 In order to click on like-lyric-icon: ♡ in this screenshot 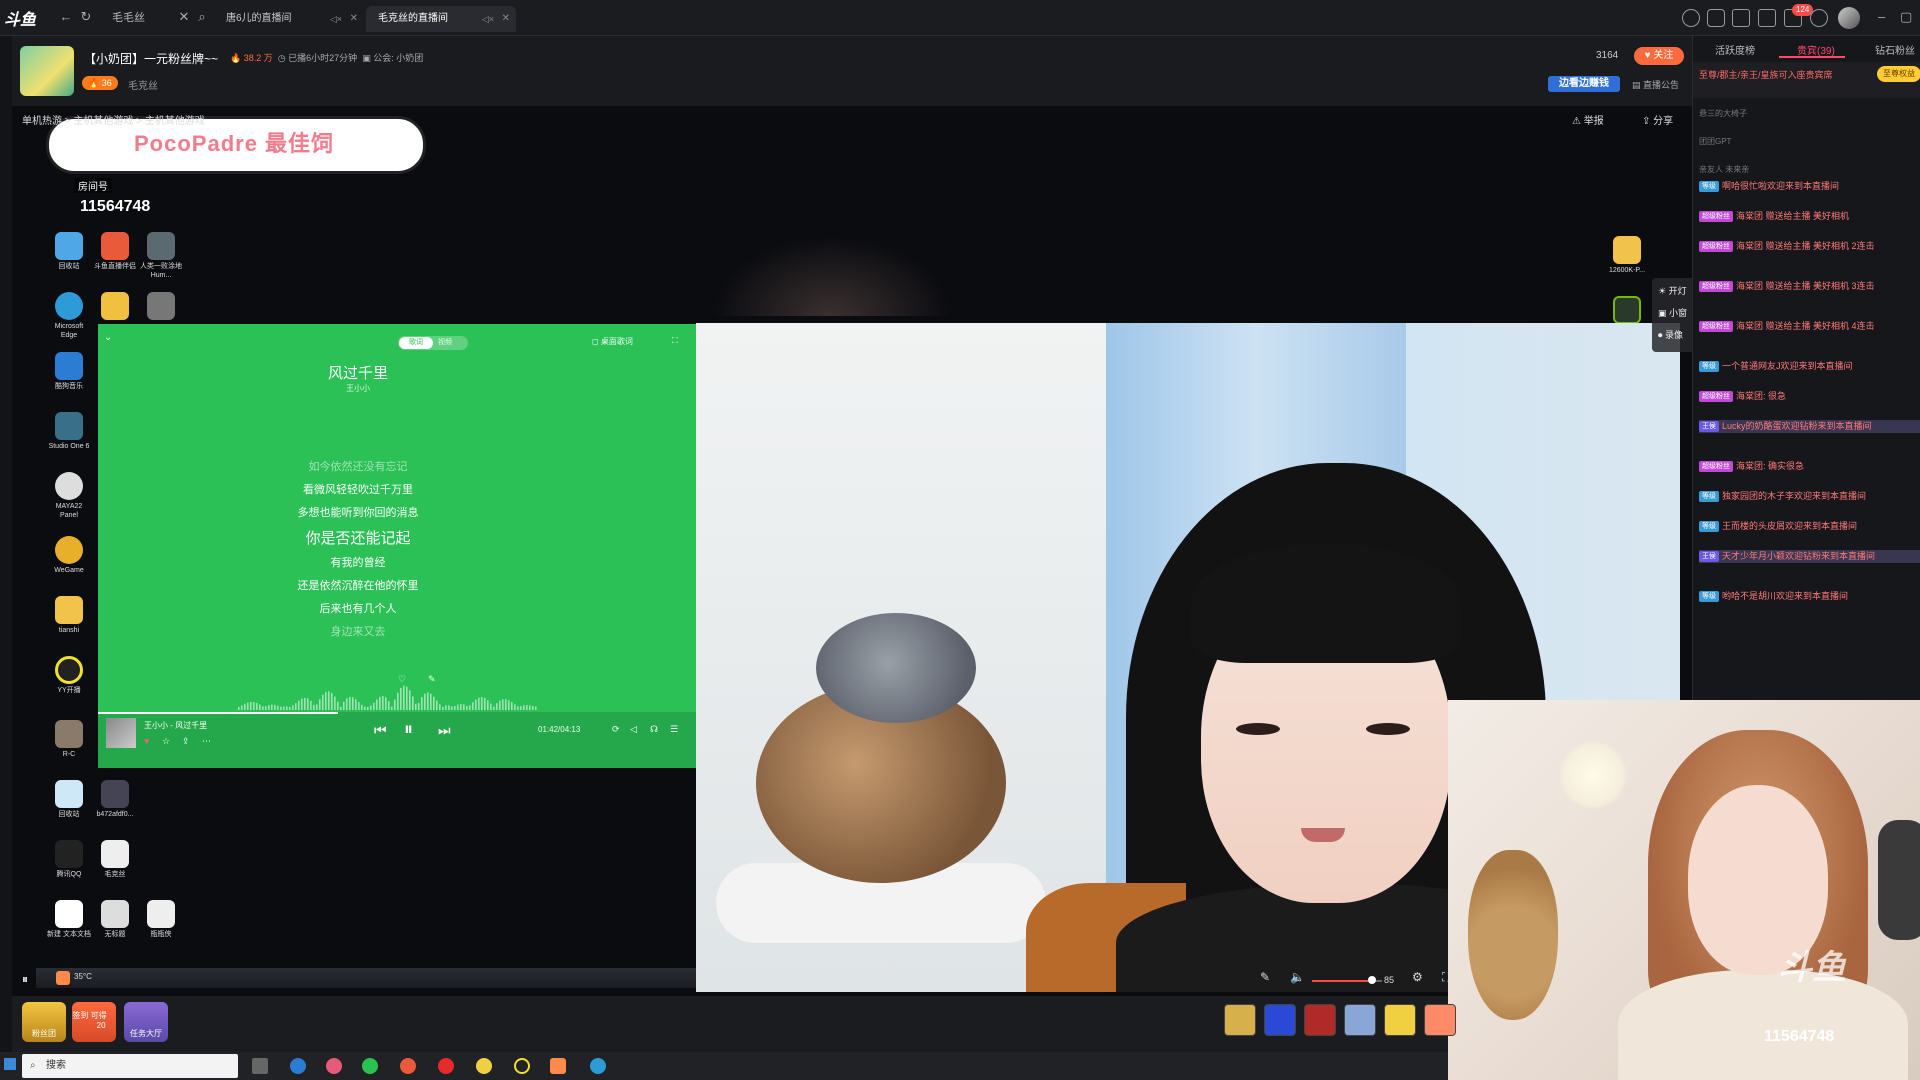, I will do `click(402, 679)`.